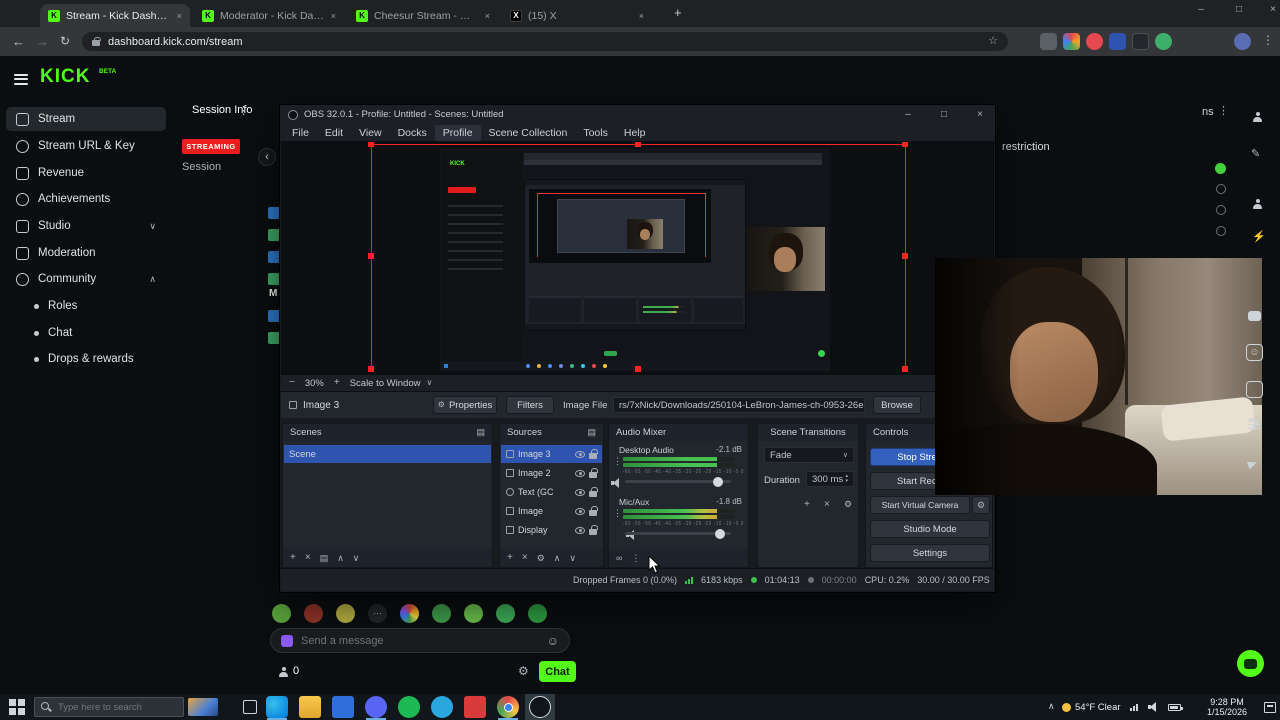 The width and height of the screenshot is (1280, 720). I want to click on sidebar-item-drops-rewards: Drops & rewards, so click(86, 359).